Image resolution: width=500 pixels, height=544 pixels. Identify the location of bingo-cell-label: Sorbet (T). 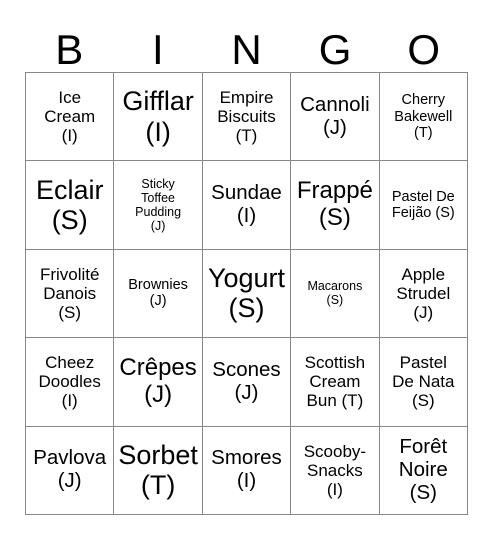
(158, 470).